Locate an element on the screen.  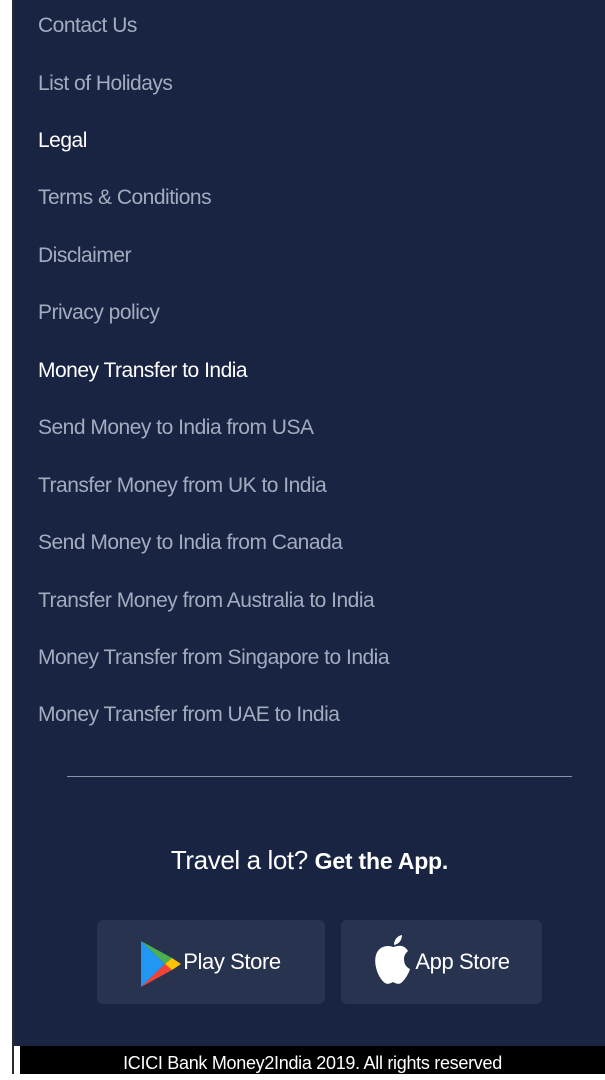
footer-link-uae: Money Transfer from UAE to India is located at coordinates (189, 715).